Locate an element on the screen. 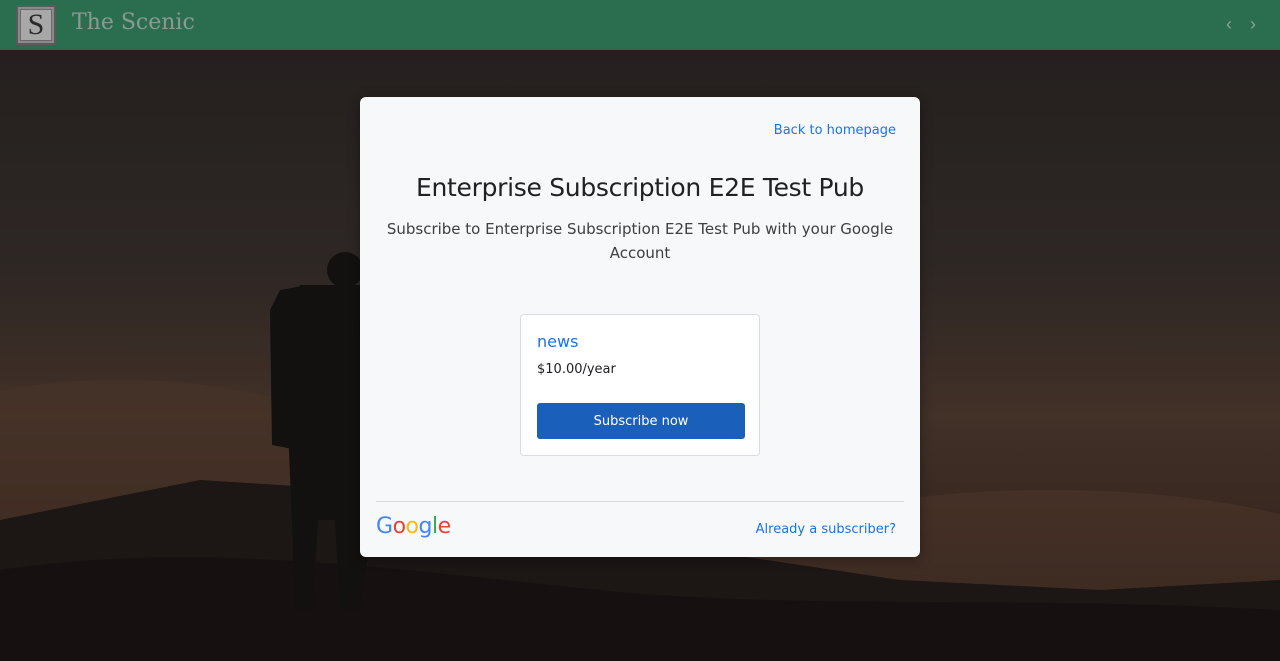 This screenshot has width=1280, height=661. footer-divider is located at coordinates (640, 501).